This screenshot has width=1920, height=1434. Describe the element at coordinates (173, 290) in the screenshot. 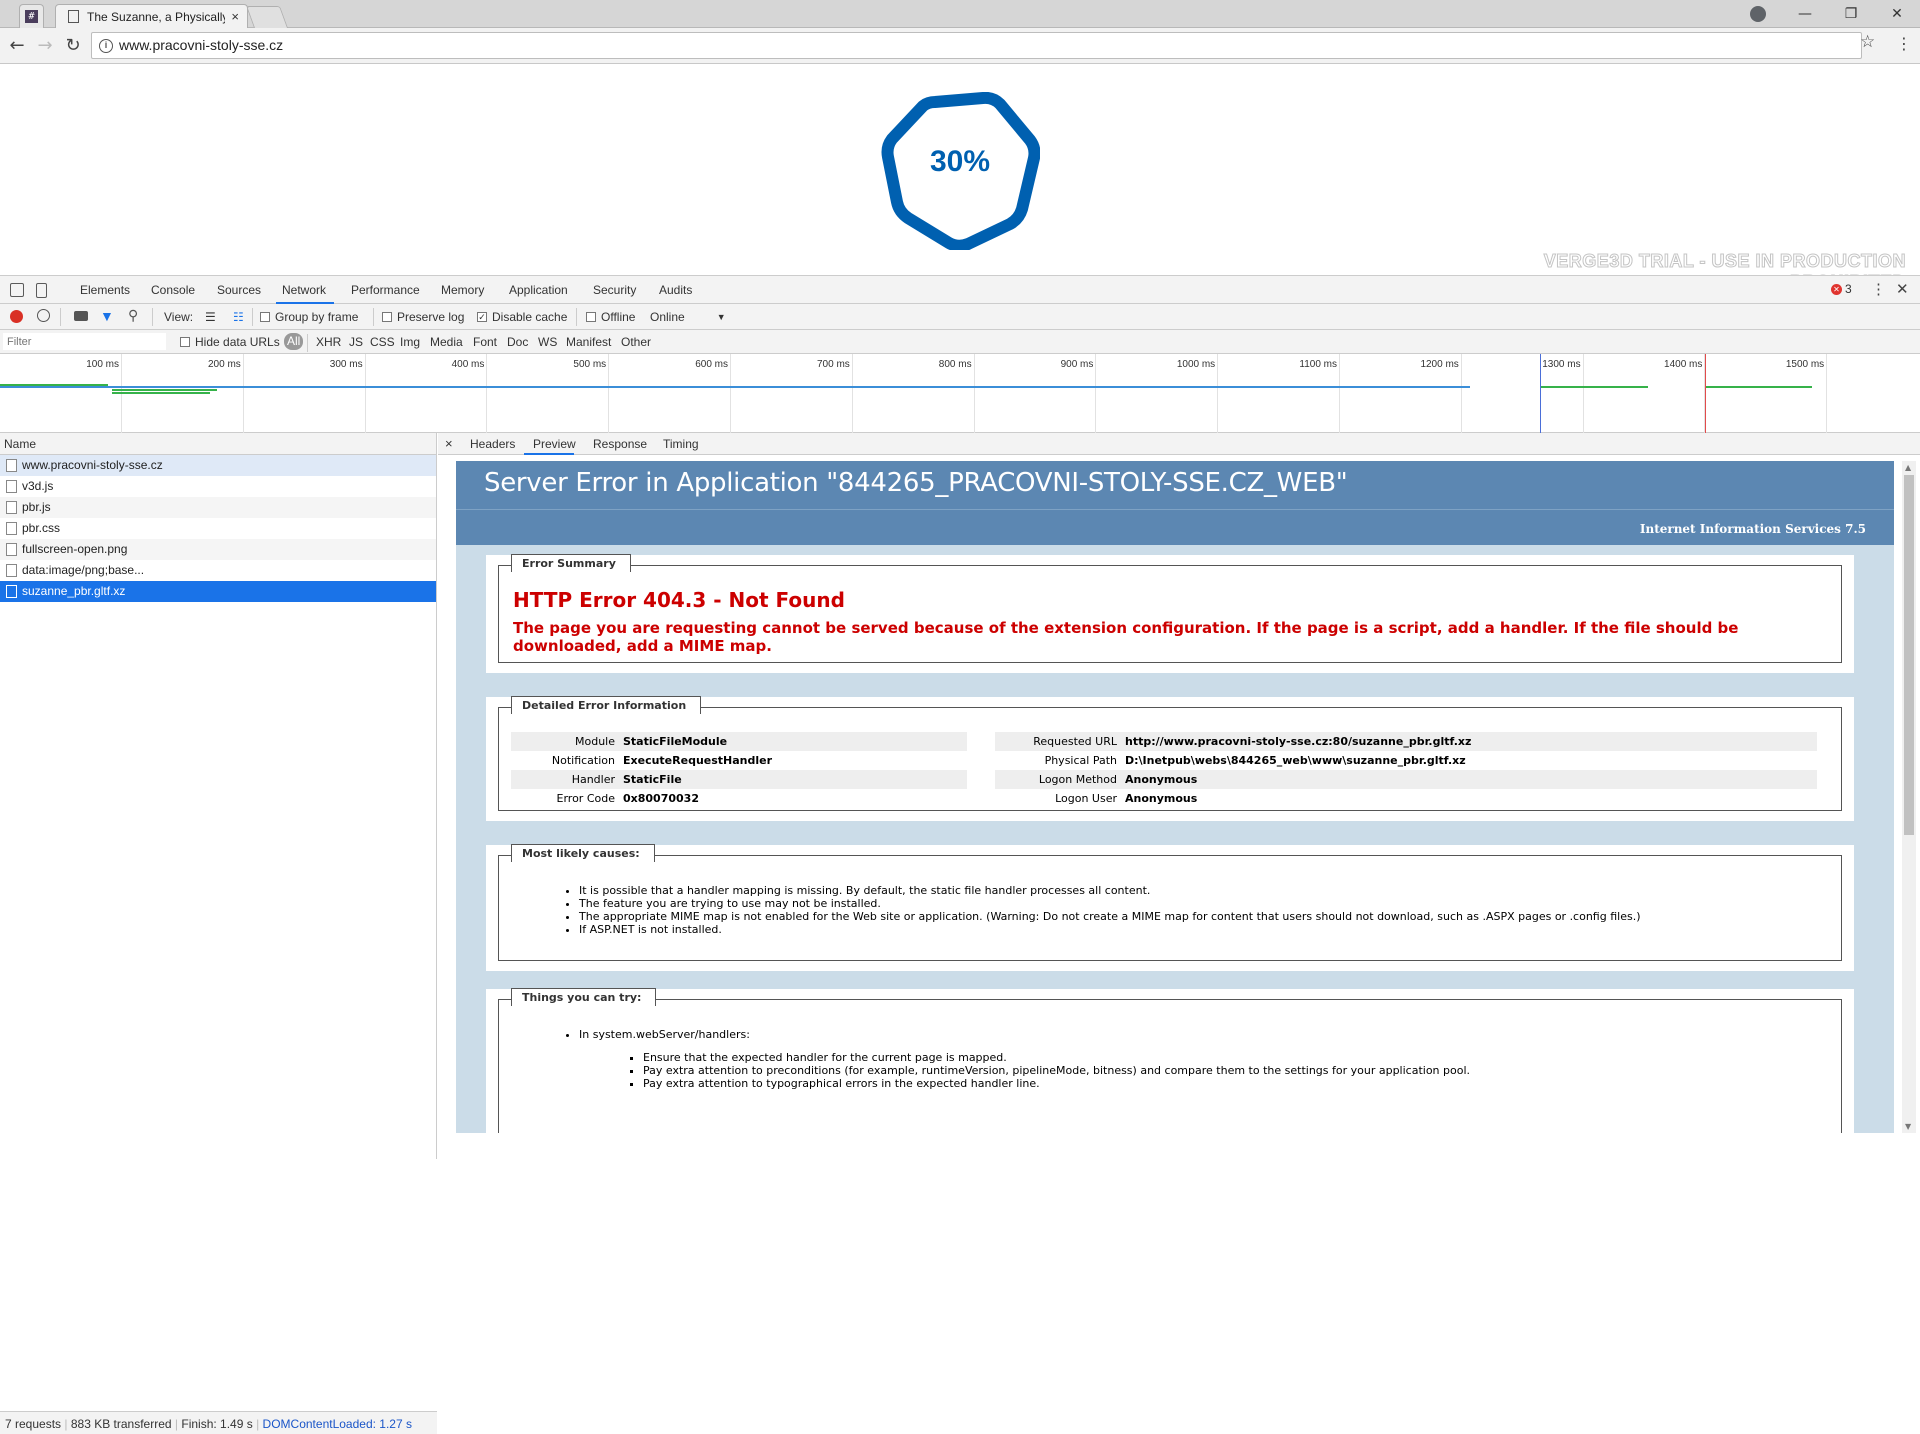

I see `tab-console: Console` at that location.